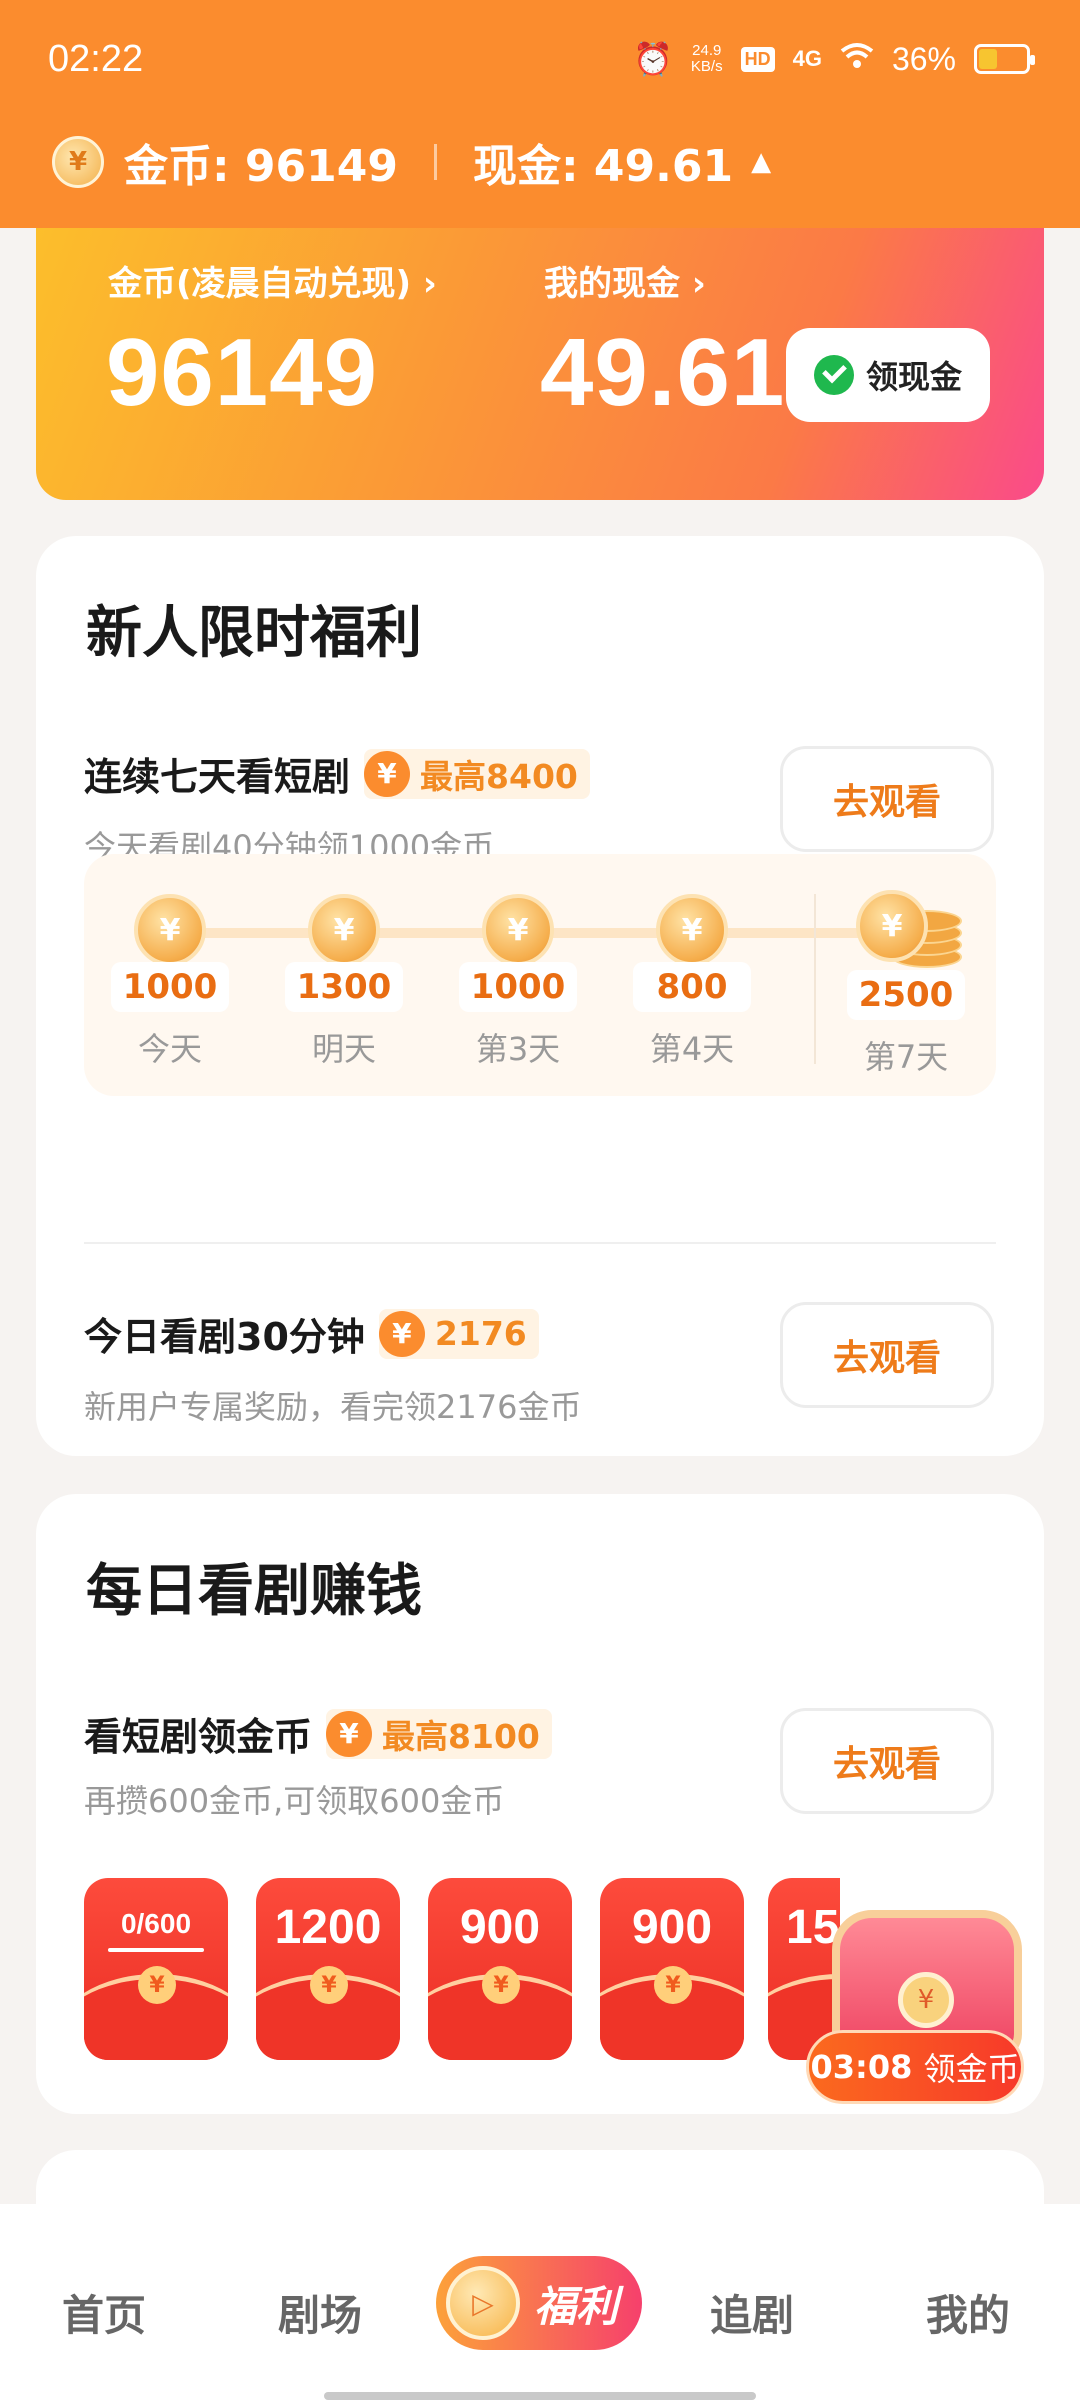 This screenshot has width=1080, height=2408. Describe the element at coordinates (318, 1733) in the screenshot. I see `task-title: 看短剧领金币 ¥ 最高8100` at that location.